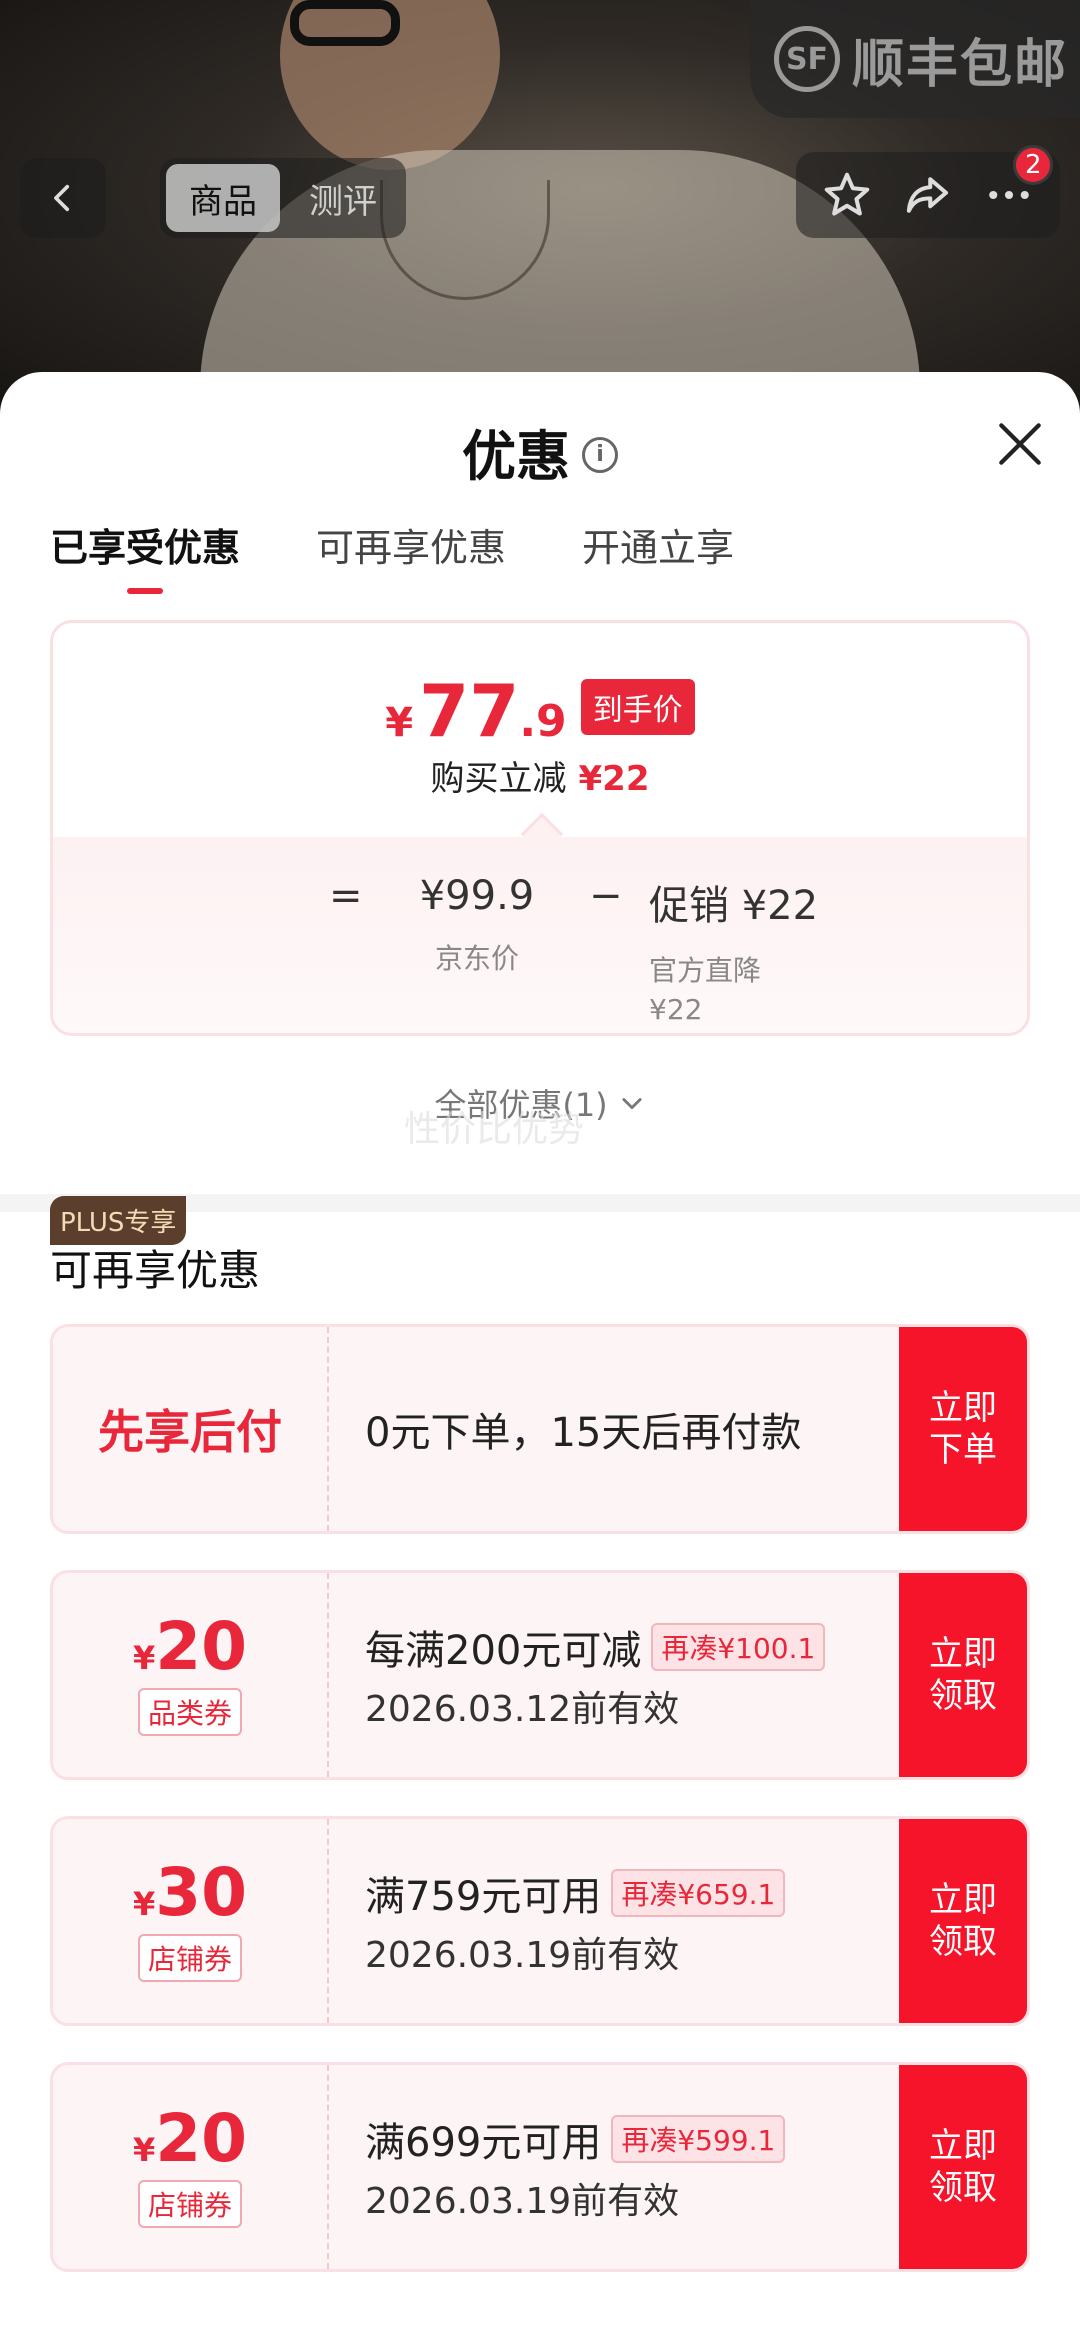 This screenshot has width=1080, height=2344. I want to click on promo-sub-value: ¥22, so click(676, 1009).